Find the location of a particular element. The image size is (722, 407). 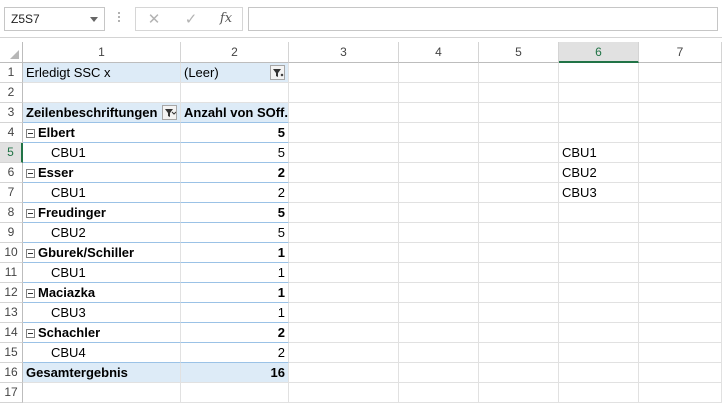

row-header: 4 is located at coordinates (11, 133).